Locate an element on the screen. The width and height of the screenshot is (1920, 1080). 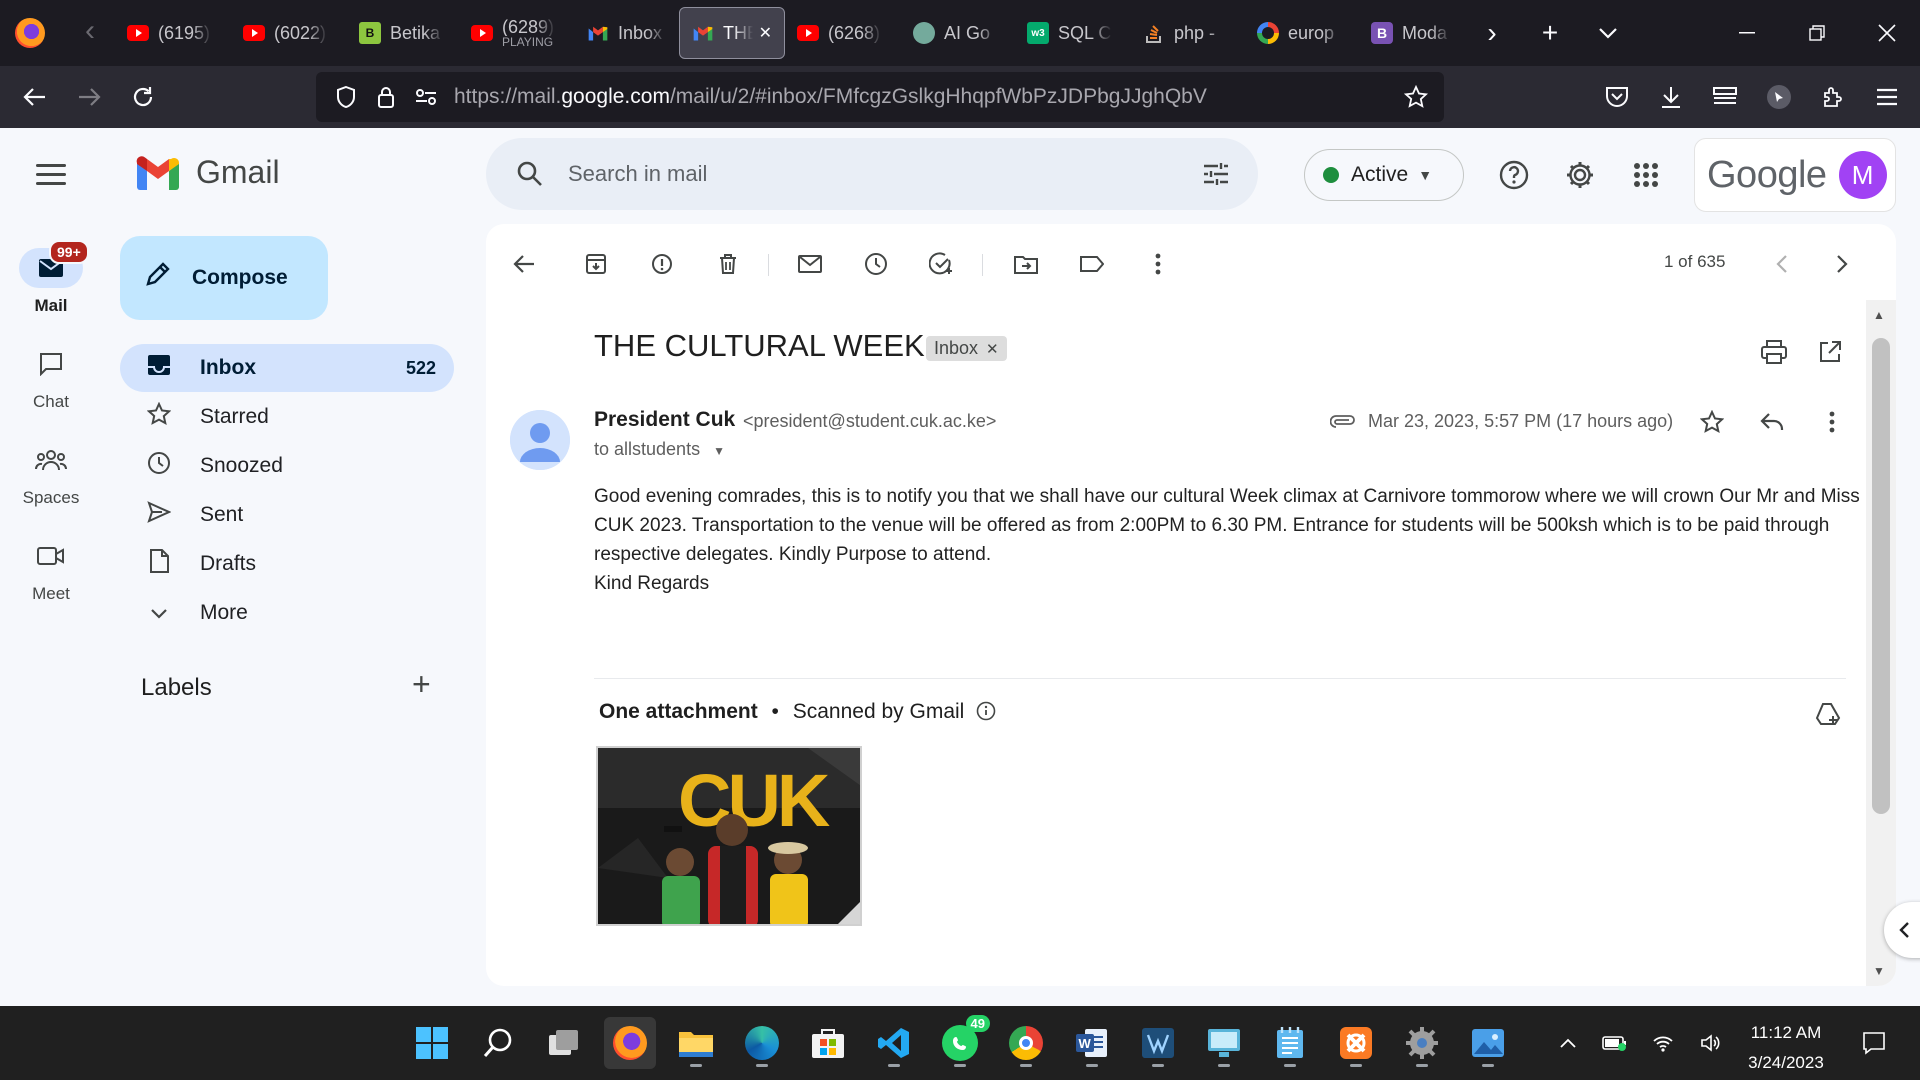
folder-drafts: Drafts is located at coordinates (287, 564).